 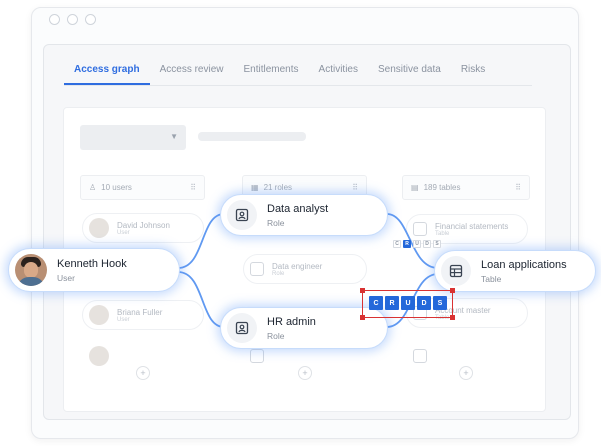 What do you see at coordinates (201, 299) in the screenshot?
I see `edge-user-to-hr-admin` at bounding box center [201, 299].